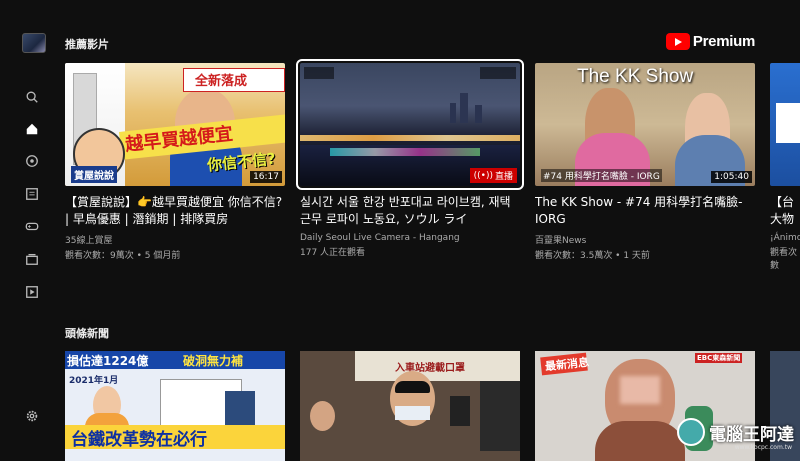 This screenshot has width=800, height=461. I want to click on account-avatar, so click(34, 43).